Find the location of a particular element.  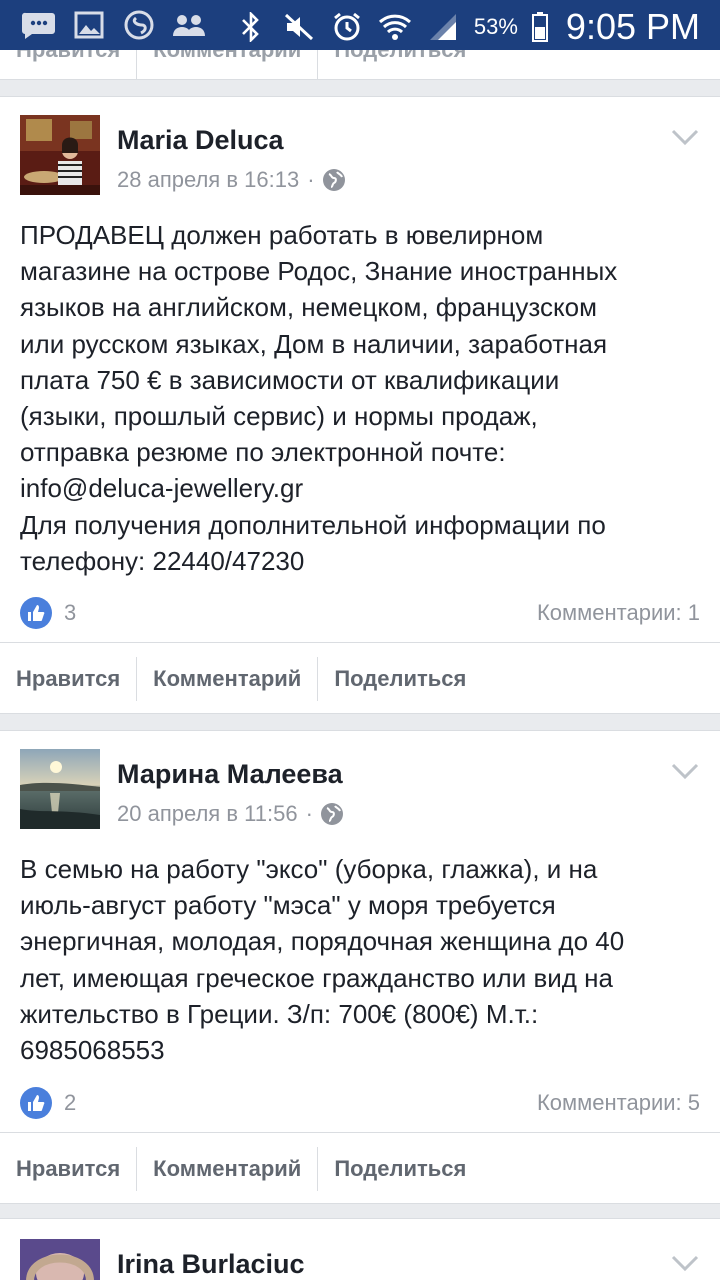

signal-icon is located at coordinates (443, 27).